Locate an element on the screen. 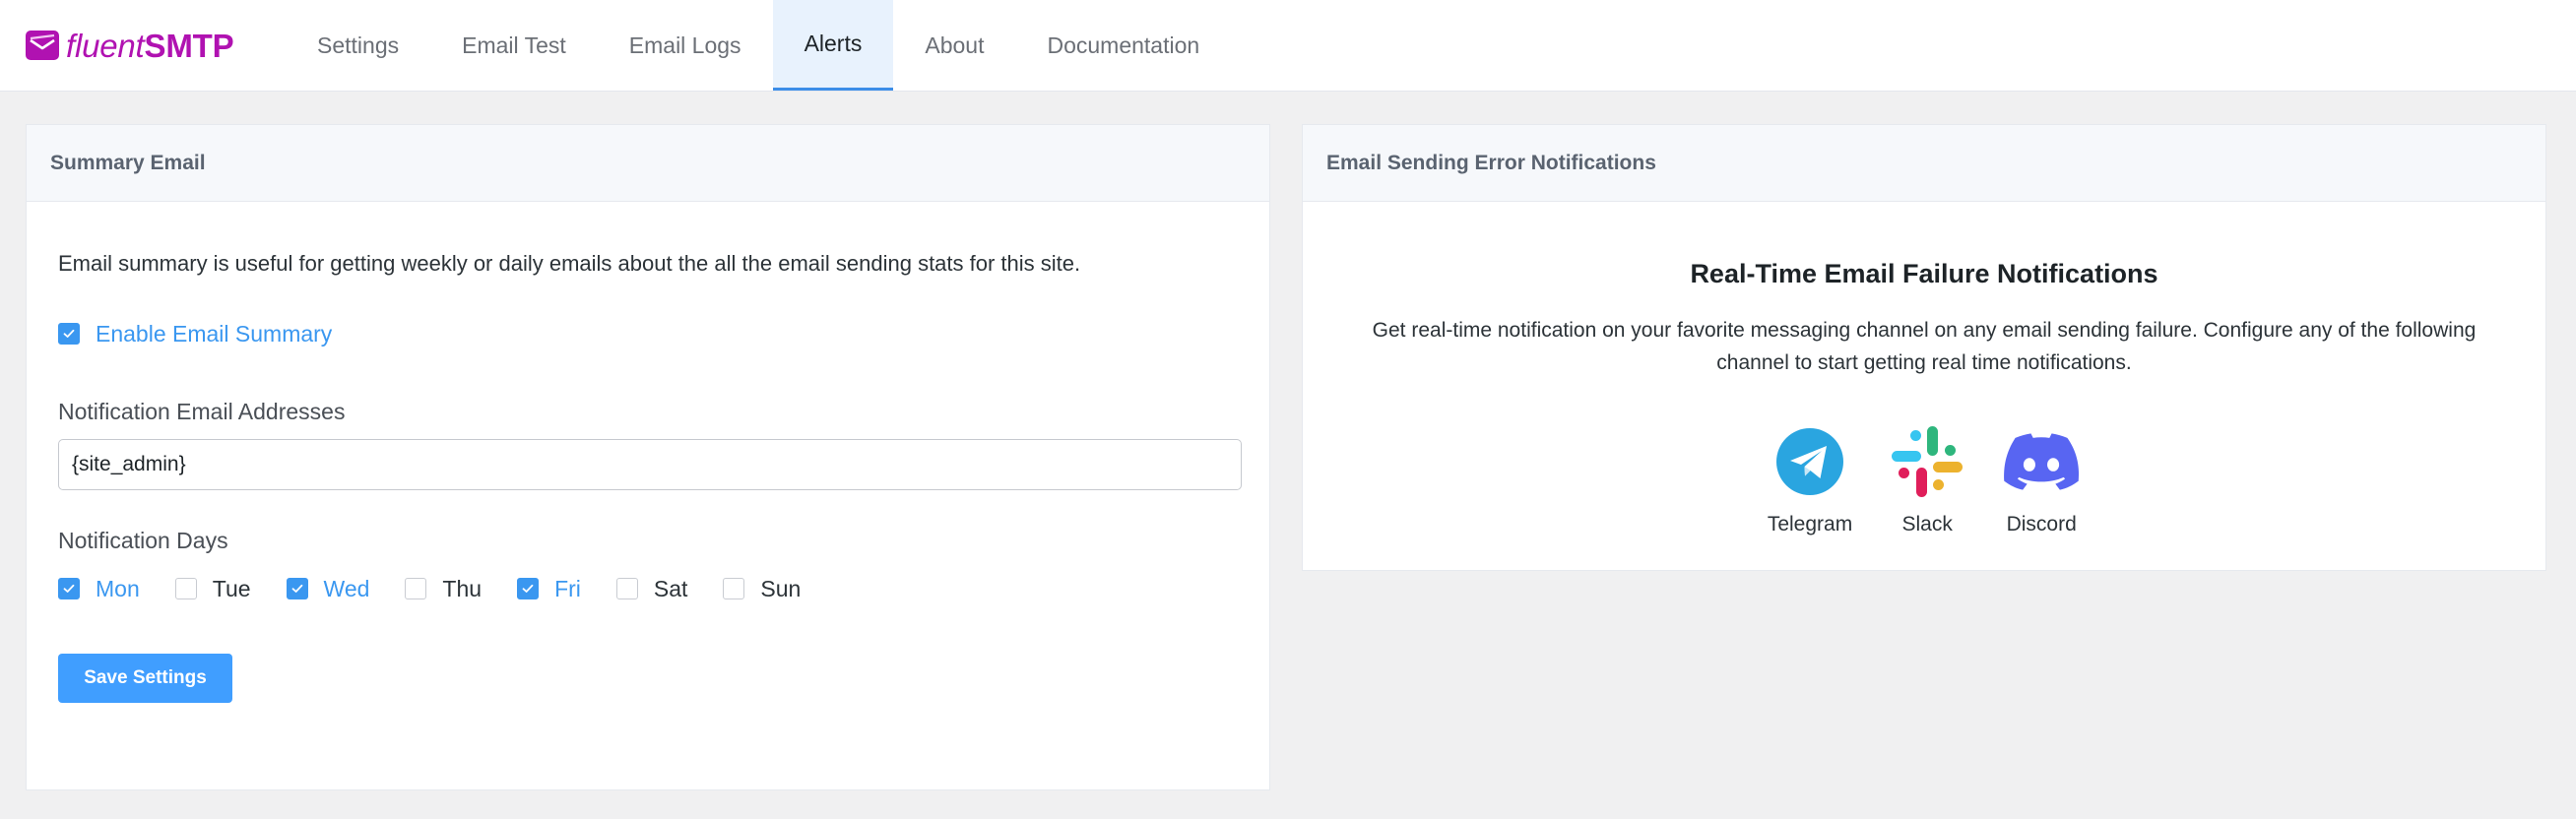 Image resolution: width=2576 pixels, height=819 pixels. day-checkbox-sat: Sat is located at coordinates (651, 588).